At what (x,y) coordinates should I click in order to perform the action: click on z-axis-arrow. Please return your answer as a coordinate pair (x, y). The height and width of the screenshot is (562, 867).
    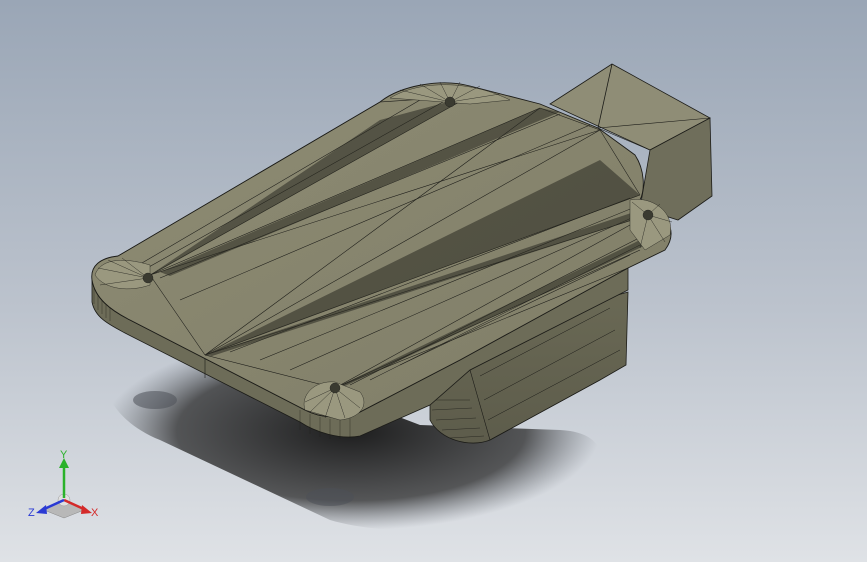
    Looking at the image, I should click on (41, 509).